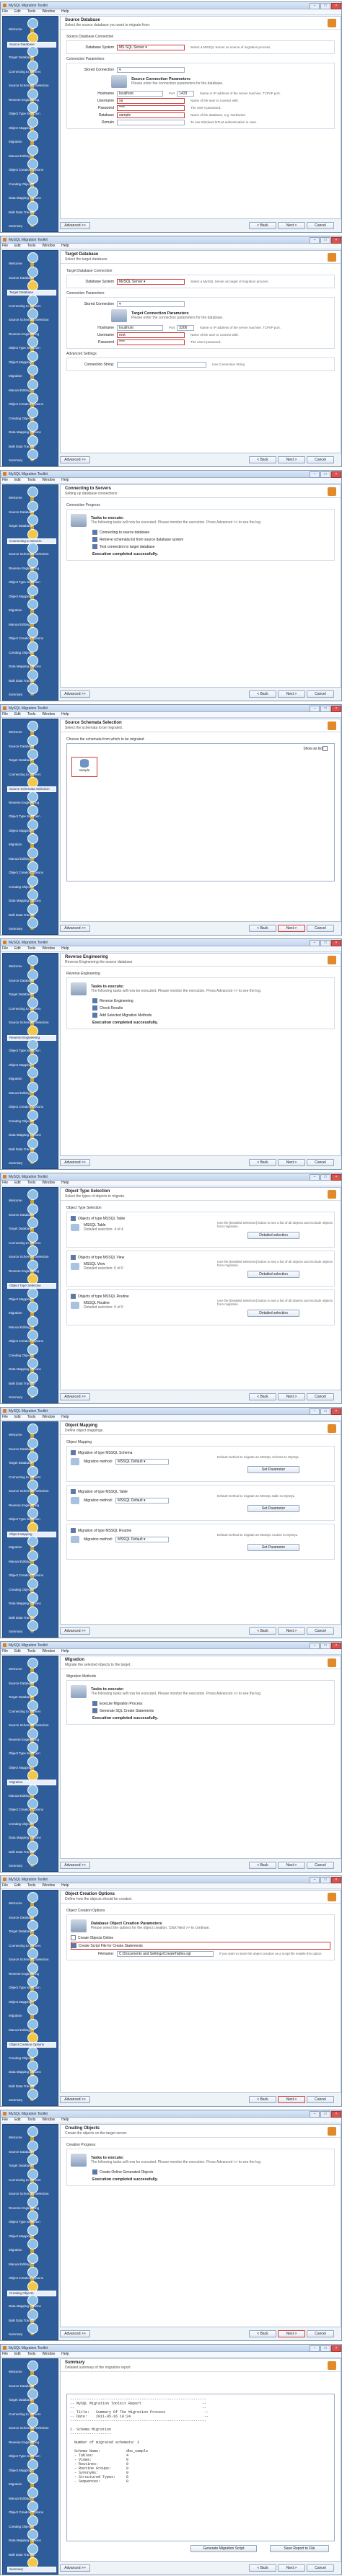 The width and height of the screenshot is (342, 2576). I want to click on cancel-button: Cancel, so click(320, 1631).